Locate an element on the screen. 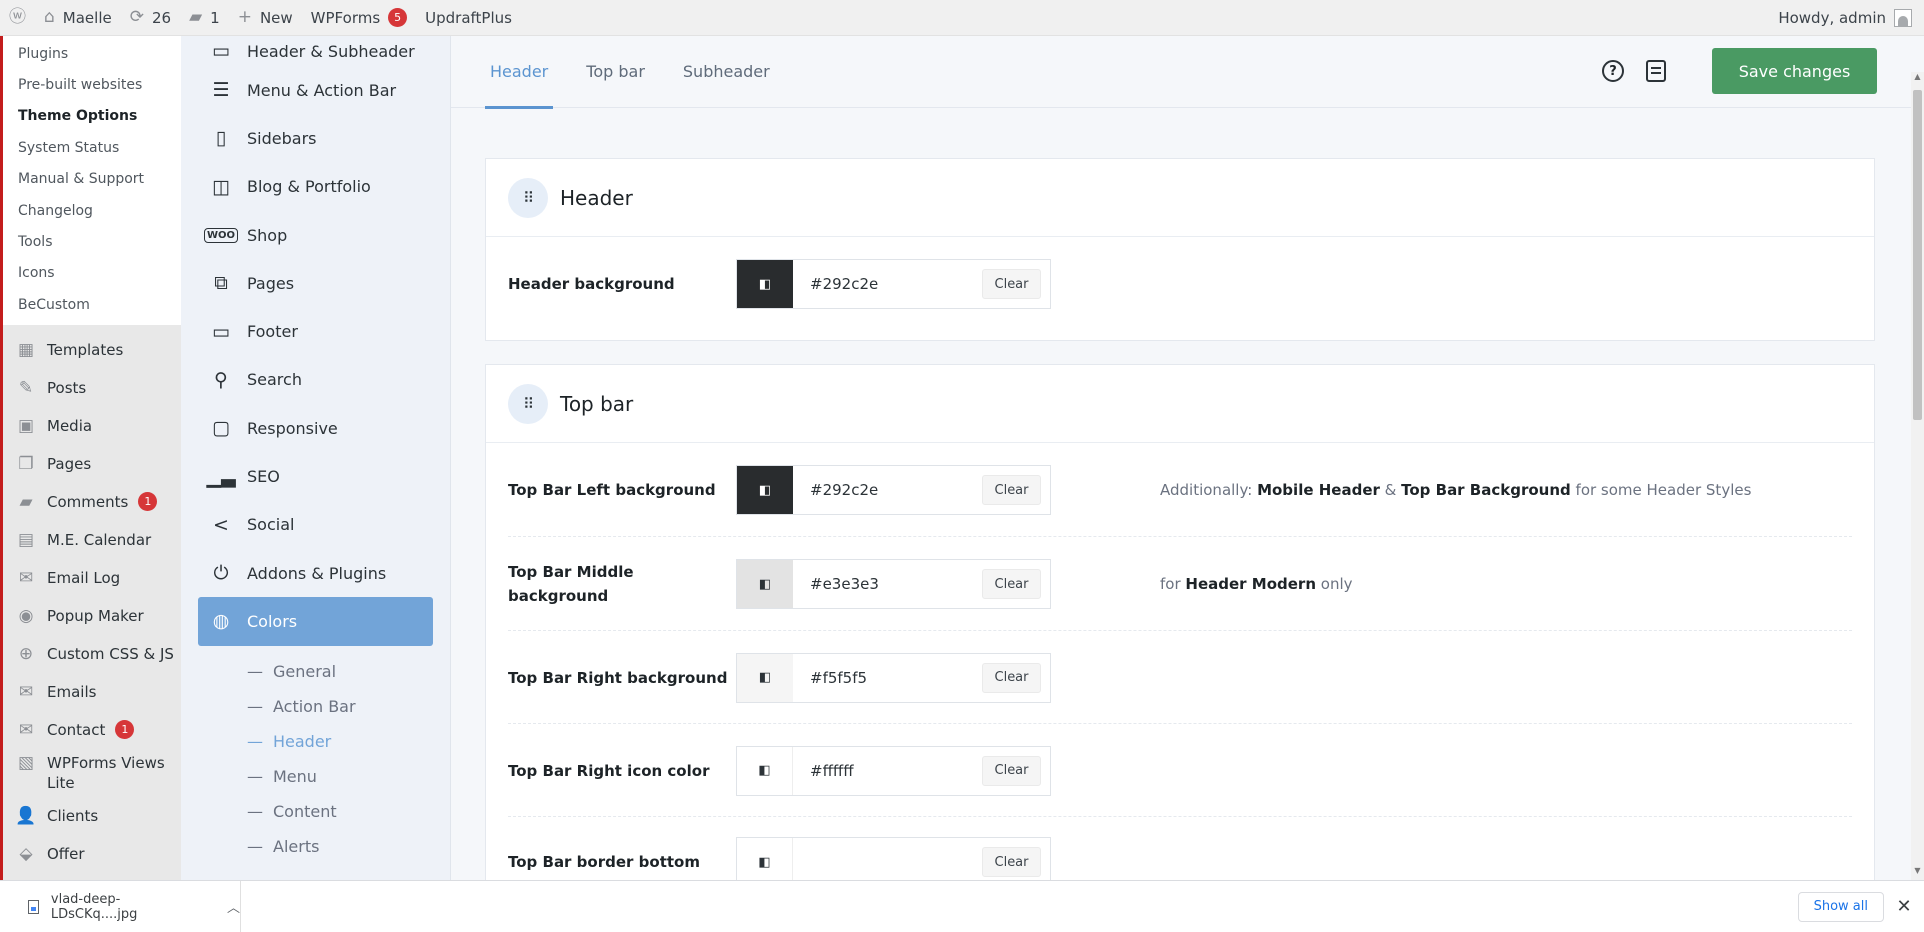 This screenshot has height=932, width=1924. menu-item-popup-maker: ◉ Popup Maker is located at coordinates (92, 616).